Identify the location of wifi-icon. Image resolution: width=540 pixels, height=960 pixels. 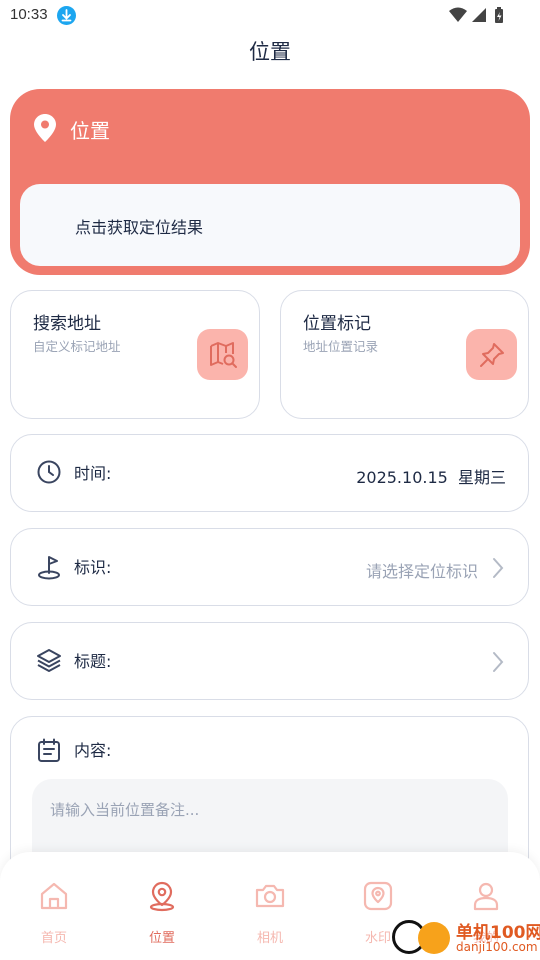
(458, 14).